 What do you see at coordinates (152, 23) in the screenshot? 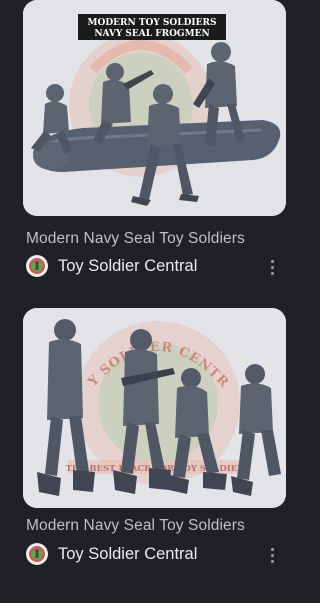
I see `image-banner-line1: MODERN TOY SOLDIERS` at bounding box center [152, 23].